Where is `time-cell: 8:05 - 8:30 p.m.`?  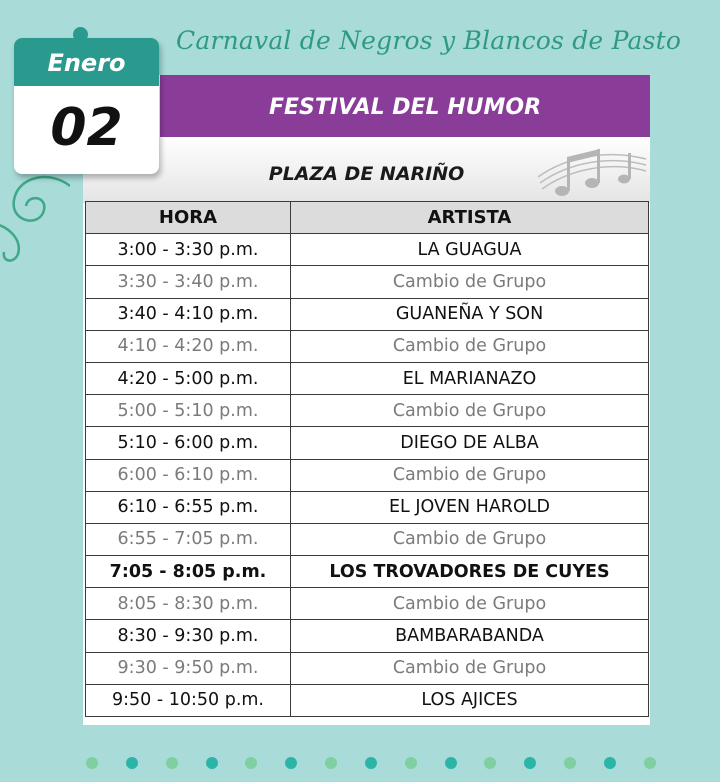
time-cell: 8:05 - 8:30 p.m. is located at coordinates (188, 604).